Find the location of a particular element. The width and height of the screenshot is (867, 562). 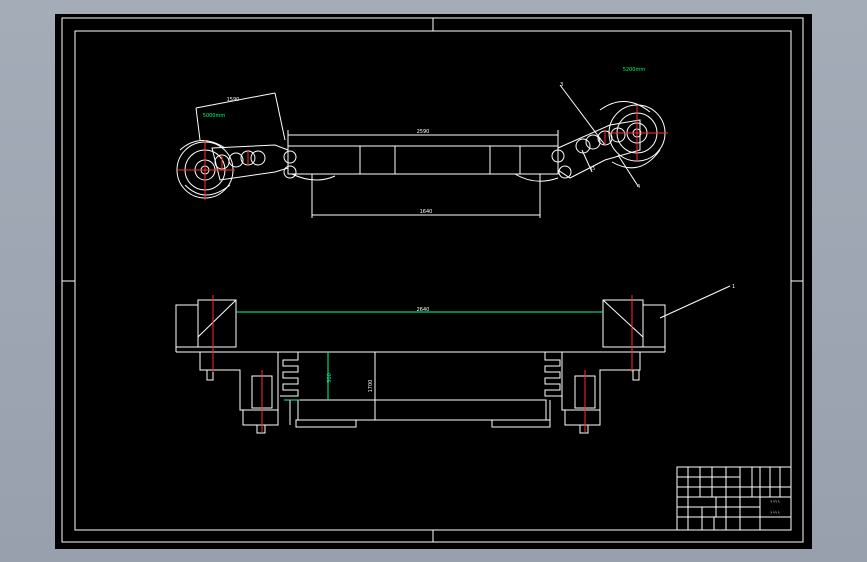

callout-1: 1 is located at coordinates (733, 287).